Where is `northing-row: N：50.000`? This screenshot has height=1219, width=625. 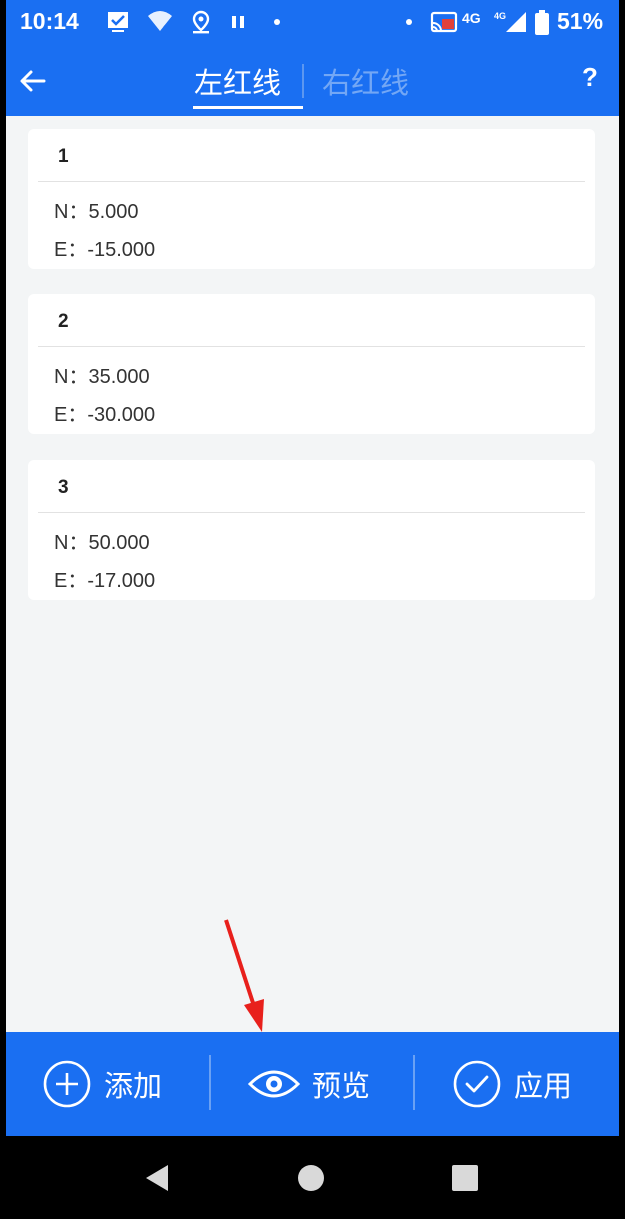
northing-row: N：50.000 is located at coordinates (102, 540).